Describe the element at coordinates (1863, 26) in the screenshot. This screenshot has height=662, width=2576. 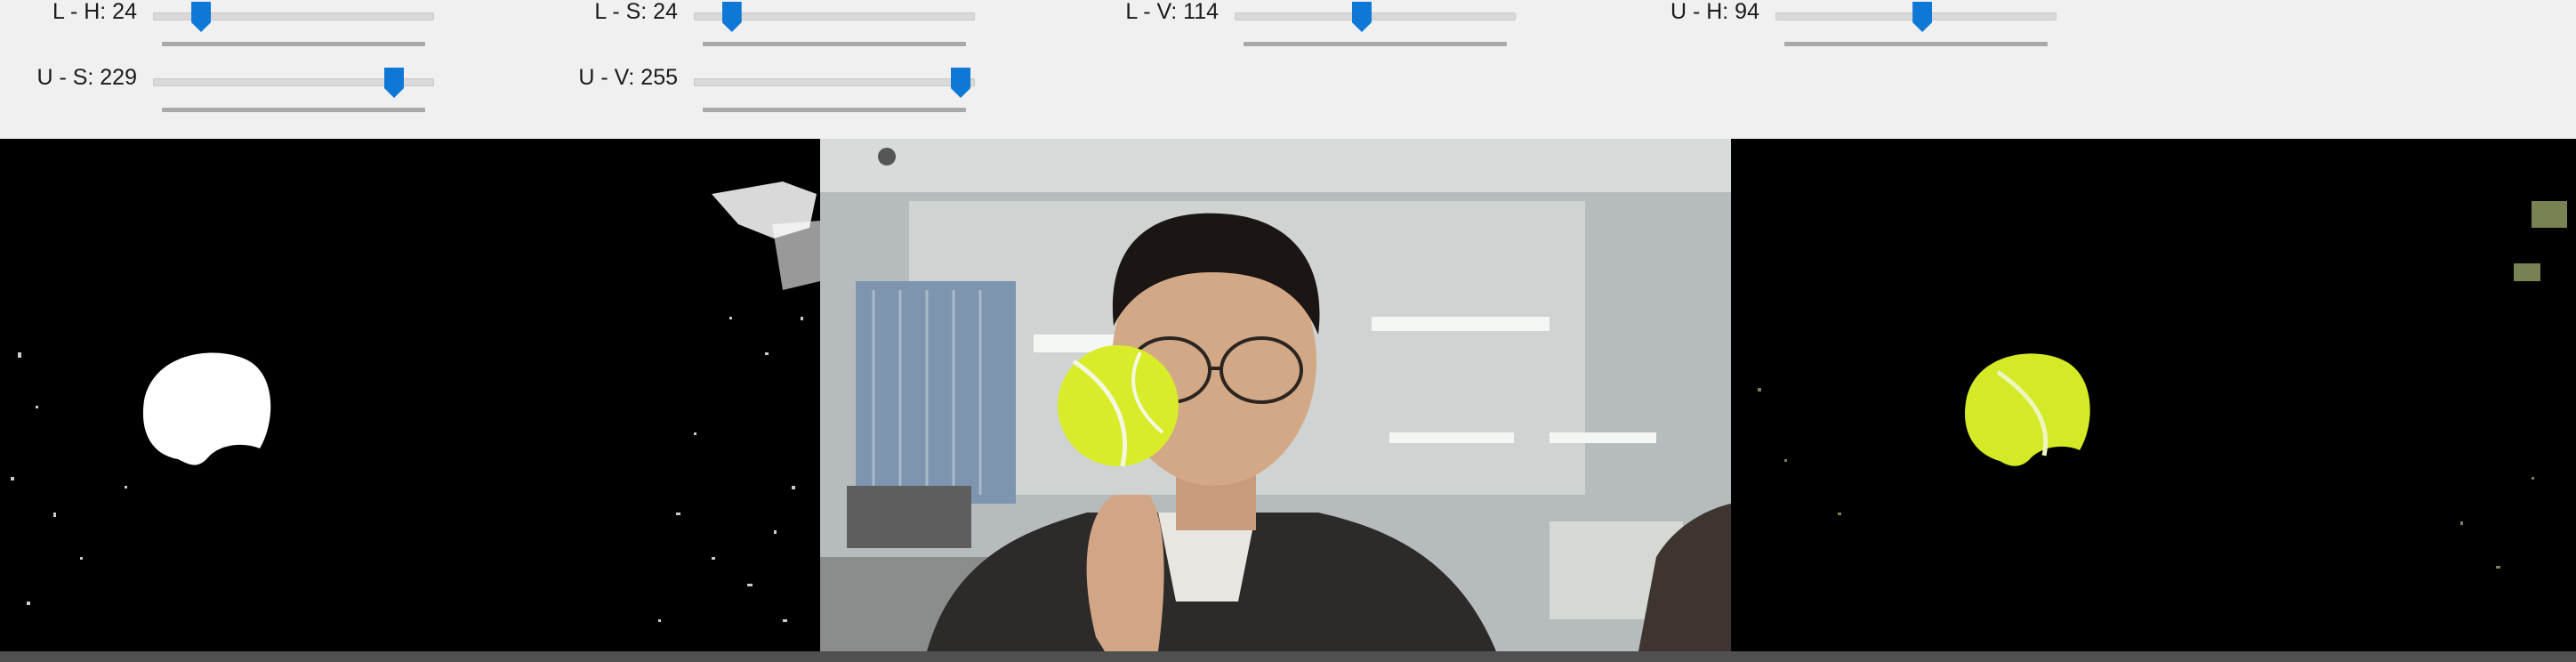
I see `slider-u-h: U - H: 94` at that location.